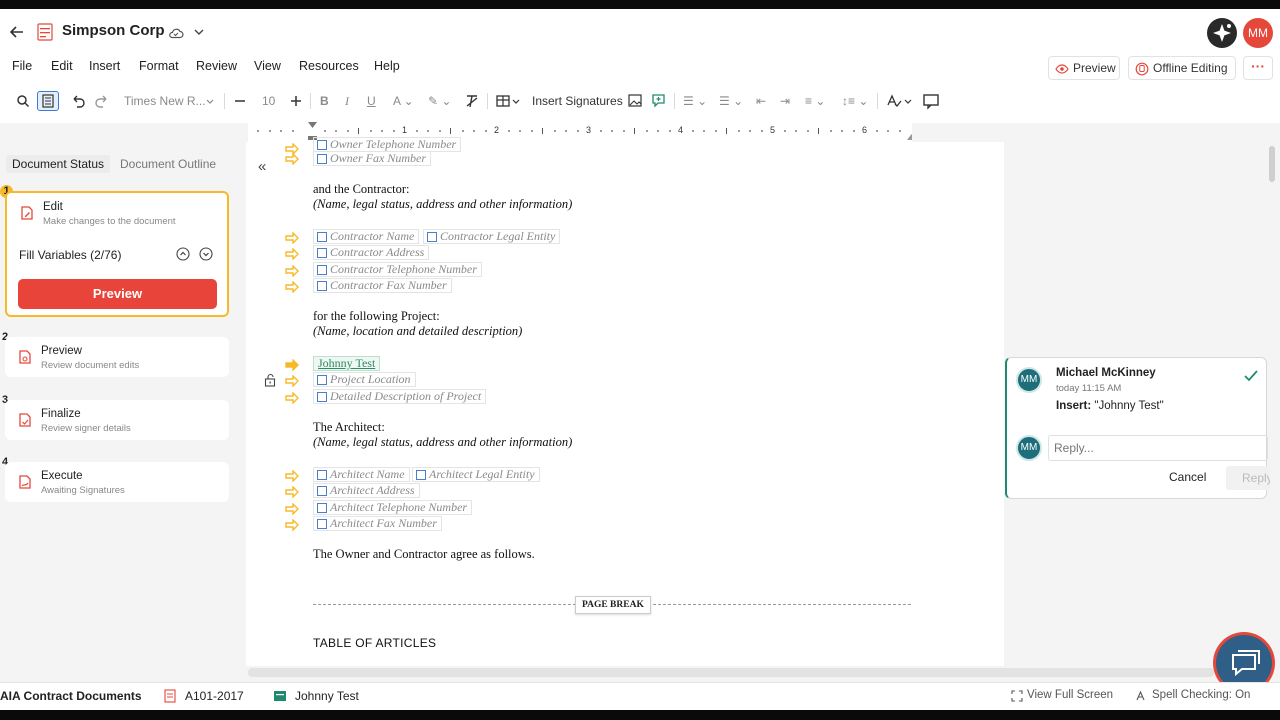  Describe the element at coordinates (378, 158) in the screenshot. I see `variable-label: Owner Fax Number` at that location.